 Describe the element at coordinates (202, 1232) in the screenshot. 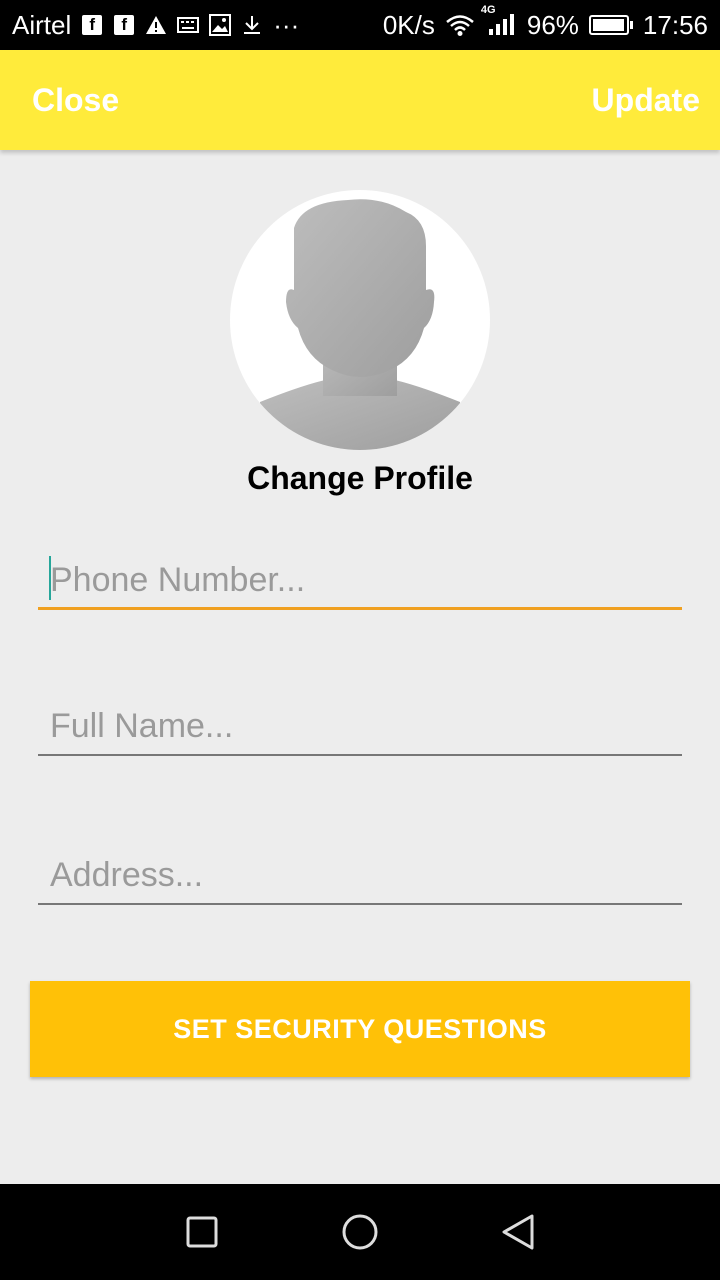

I see `recents-icon` at that location.